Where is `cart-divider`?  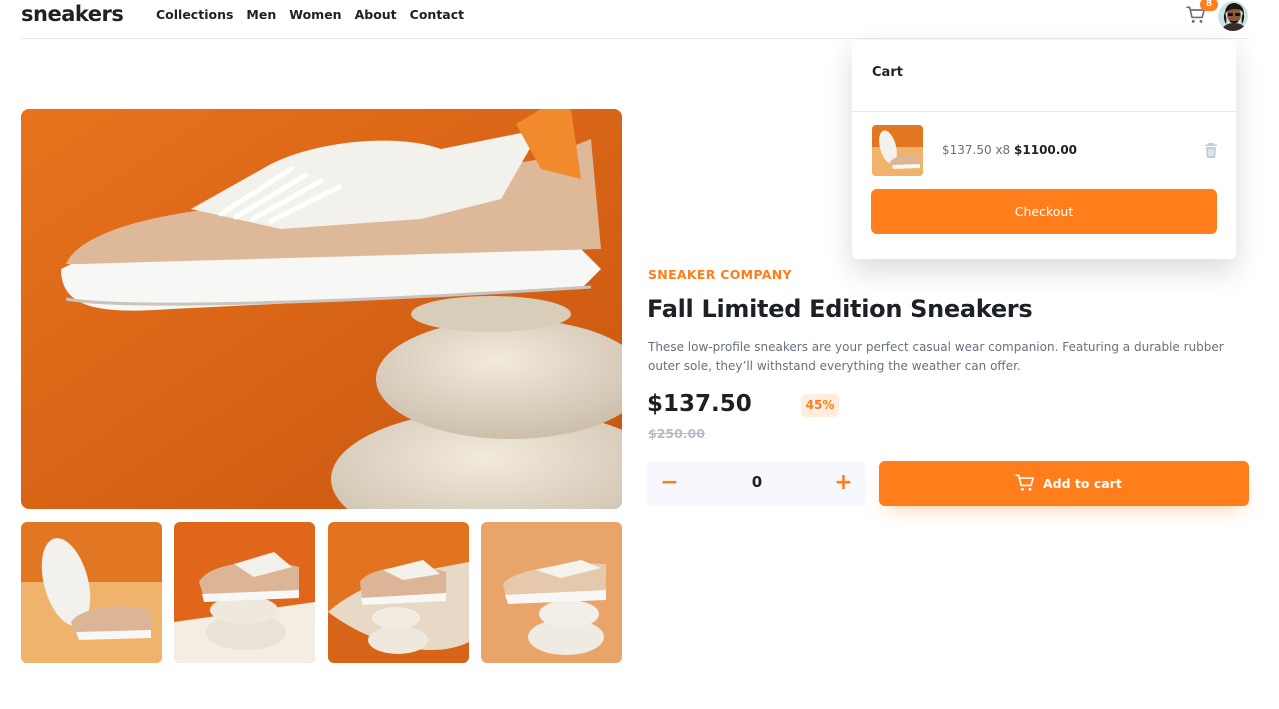
cart-divider is located at coordinates (1044, 111).